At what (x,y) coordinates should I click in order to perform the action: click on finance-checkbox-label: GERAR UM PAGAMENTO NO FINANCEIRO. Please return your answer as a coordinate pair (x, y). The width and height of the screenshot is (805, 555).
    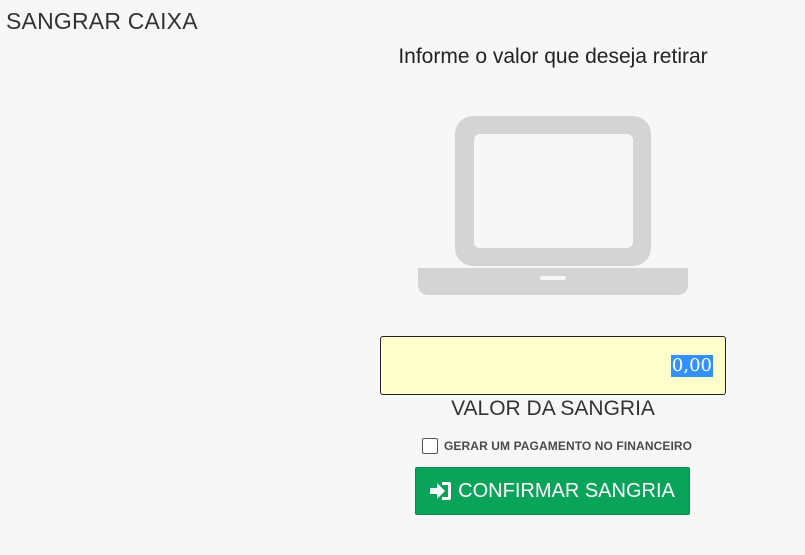
    Looking at the image, I should click on (568, 446).